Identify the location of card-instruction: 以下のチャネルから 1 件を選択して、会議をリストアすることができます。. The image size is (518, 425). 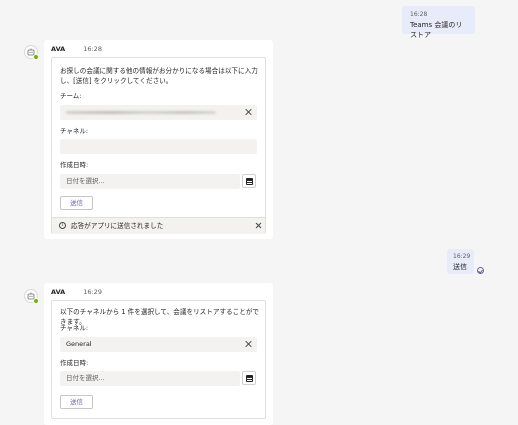
(160, 317).